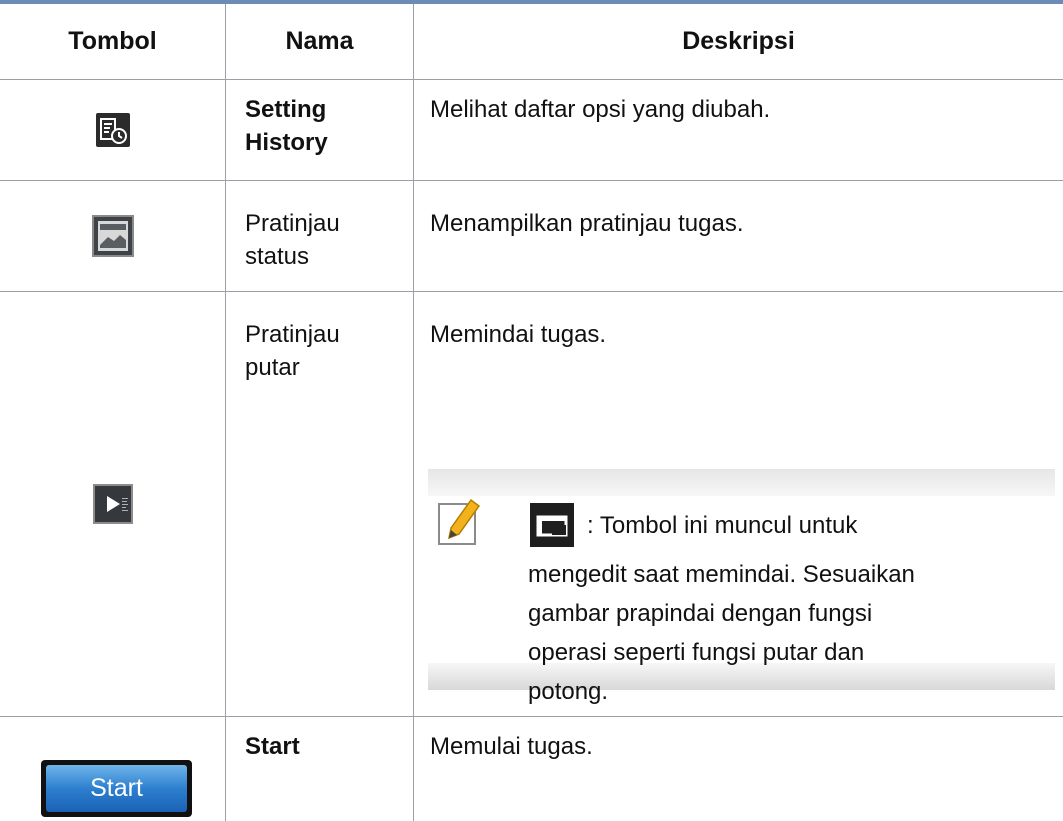 The width and height of the screenshot is (1063, 821). Describe the element at coordinates (272, 367) in the screenshot. I see `name-line: putar` at that location.